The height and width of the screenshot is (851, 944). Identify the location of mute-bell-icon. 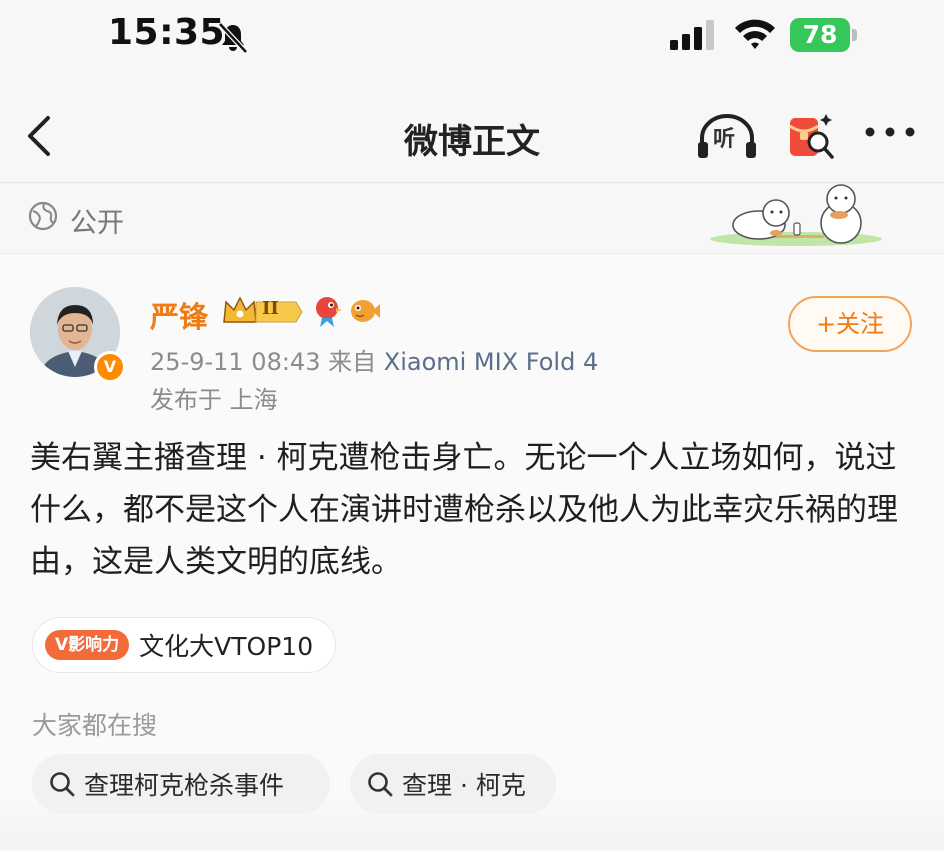
(233, 38).